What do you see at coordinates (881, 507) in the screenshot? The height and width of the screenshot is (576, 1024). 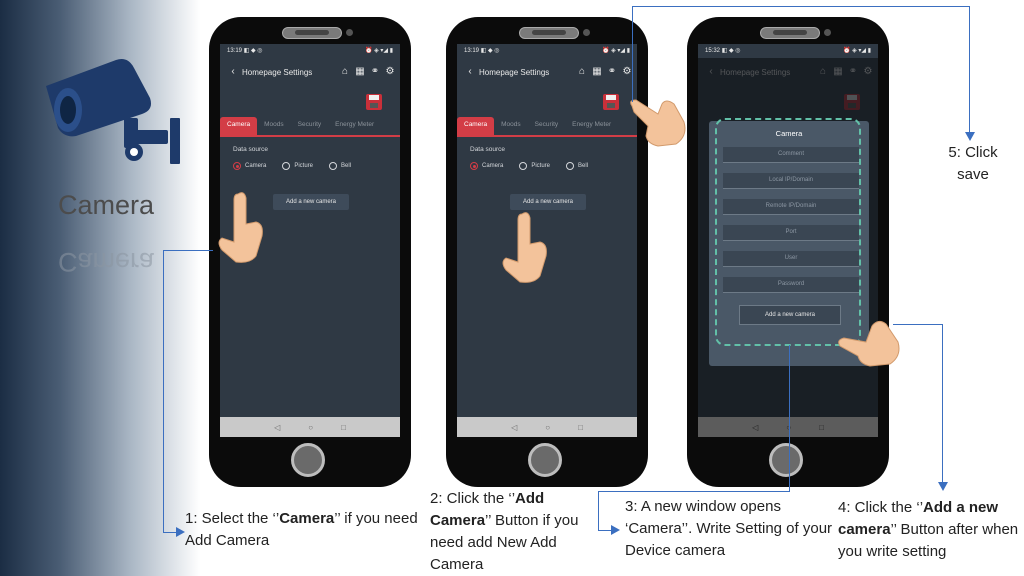 I see `caption-text: 4: Click the ‘’` at bounding box center [881, 507].